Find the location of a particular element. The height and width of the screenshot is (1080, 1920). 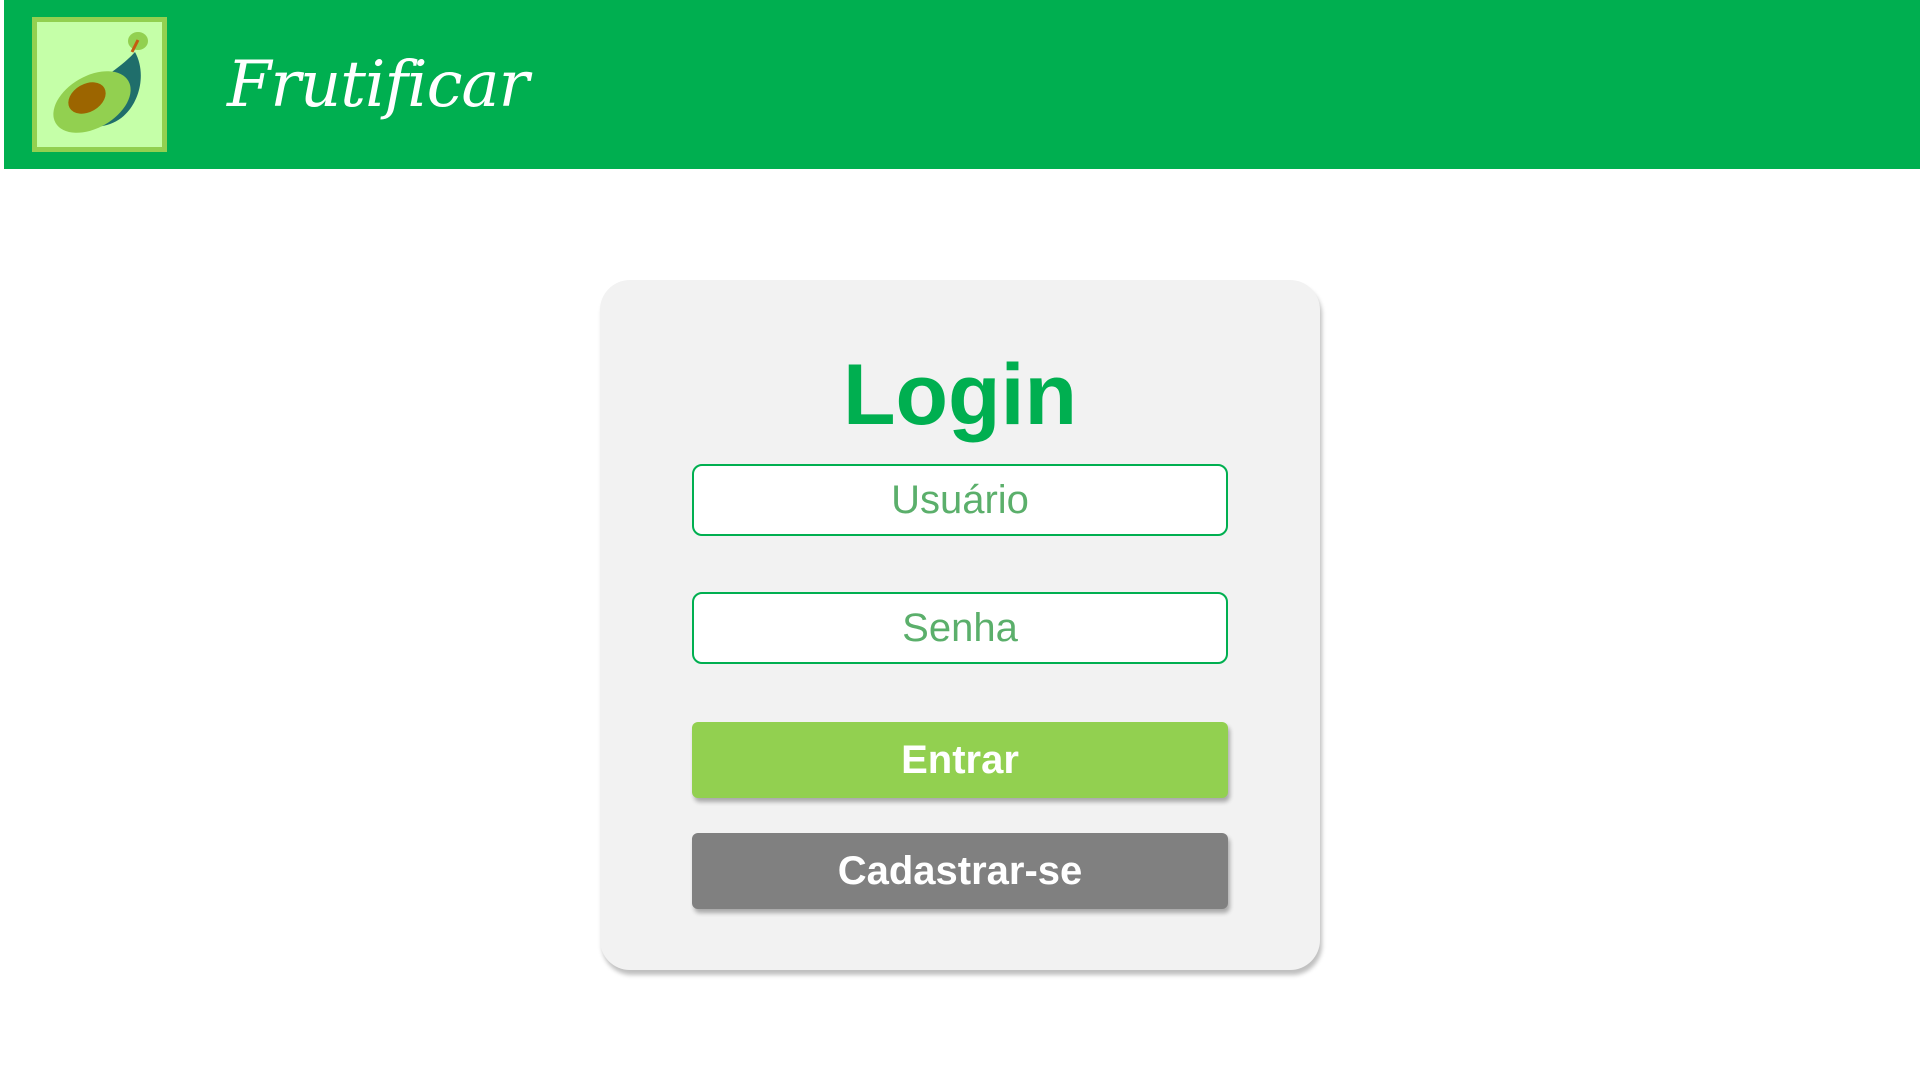

logo is located at coordinates (99, 84).